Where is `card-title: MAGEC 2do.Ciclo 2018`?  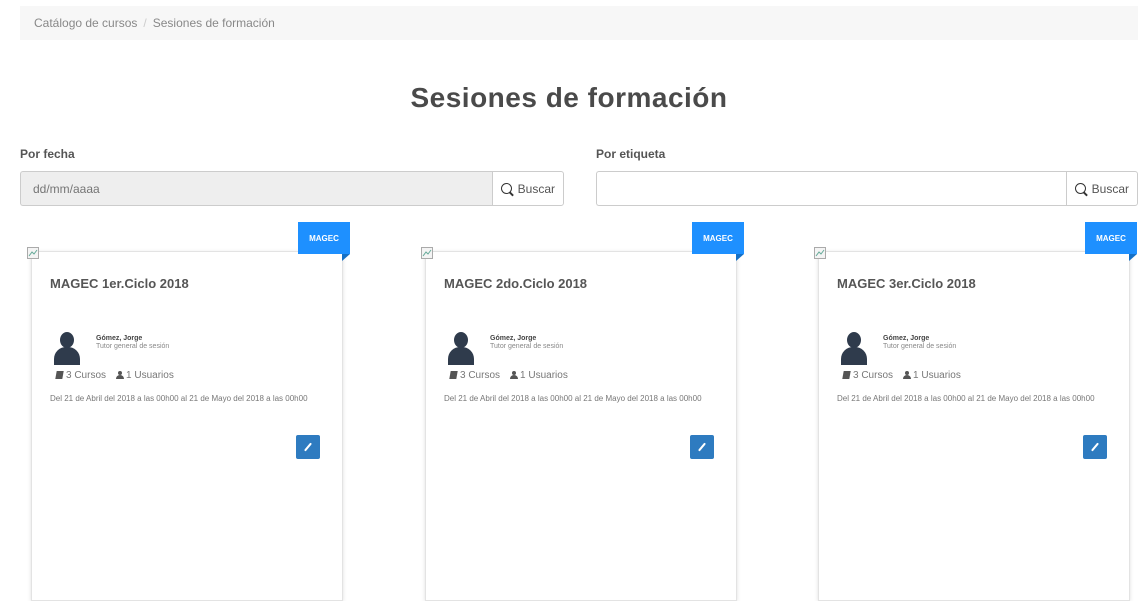
card-title: MAGEC 2do.Ciclo 2018 is located at coordinates (515, 283).